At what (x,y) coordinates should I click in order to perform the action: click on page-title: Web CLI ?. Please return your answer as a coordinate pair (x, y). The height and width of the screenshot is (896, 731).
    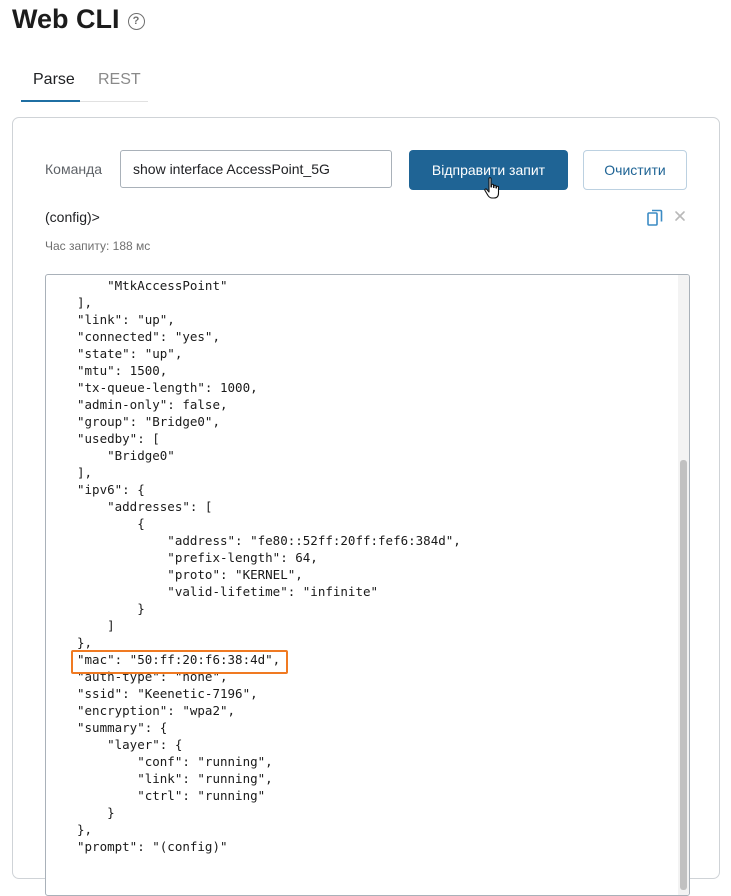
    Looking at the image, I should click on (78, 19).